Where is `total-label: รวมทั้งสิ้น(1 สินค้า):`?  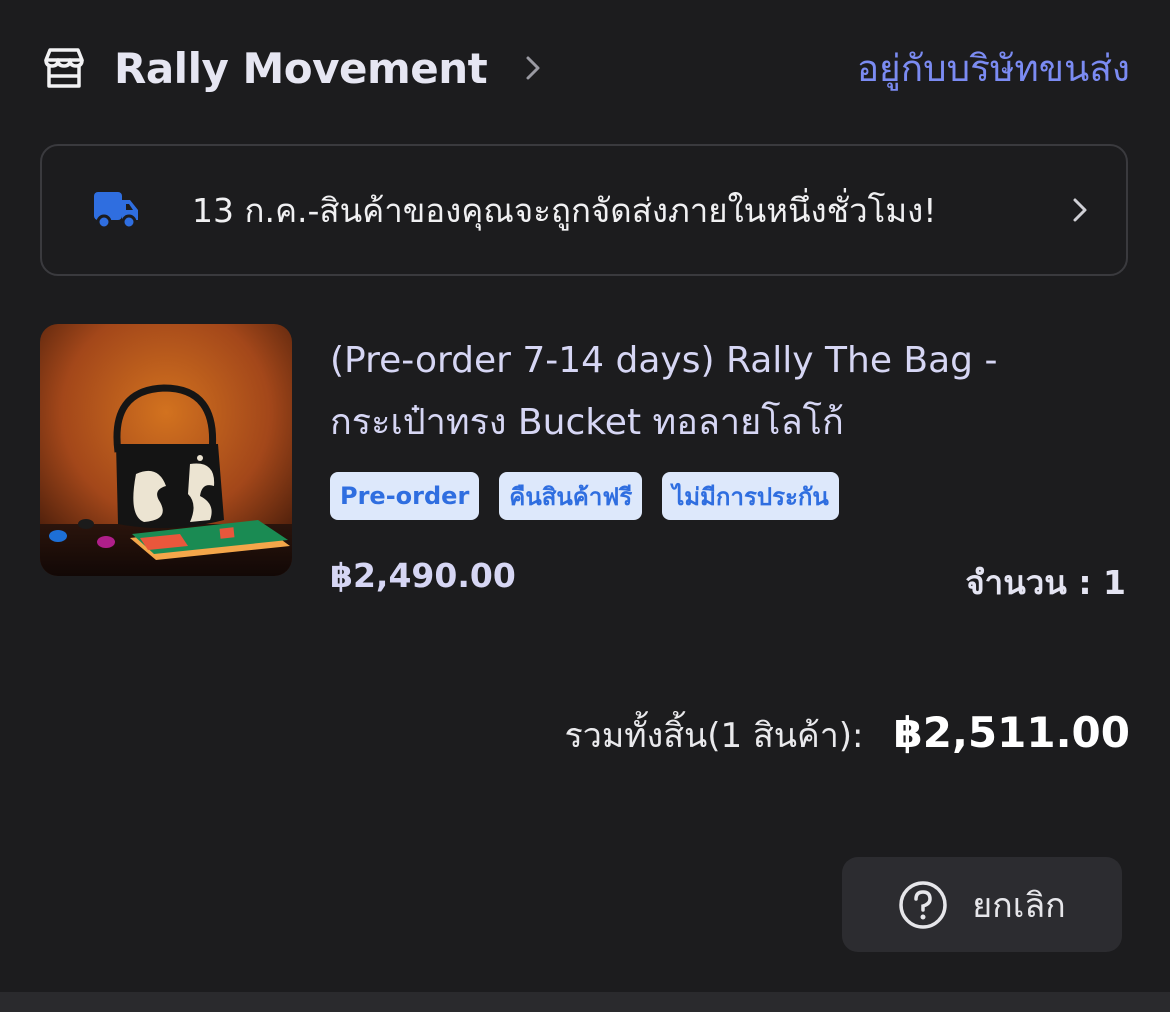
total-label: รวมทั้งสิ้น(1 สินค้า): is located at coordinates (714, 736).